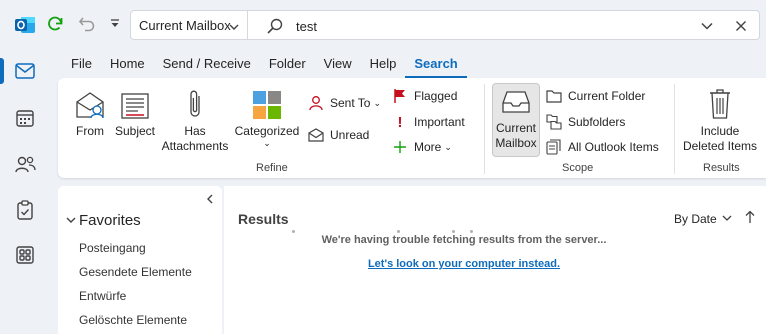 The width and height of the screenshot is (766, 334). I want to click on favorites-header: Favorites, so click(103, 220).